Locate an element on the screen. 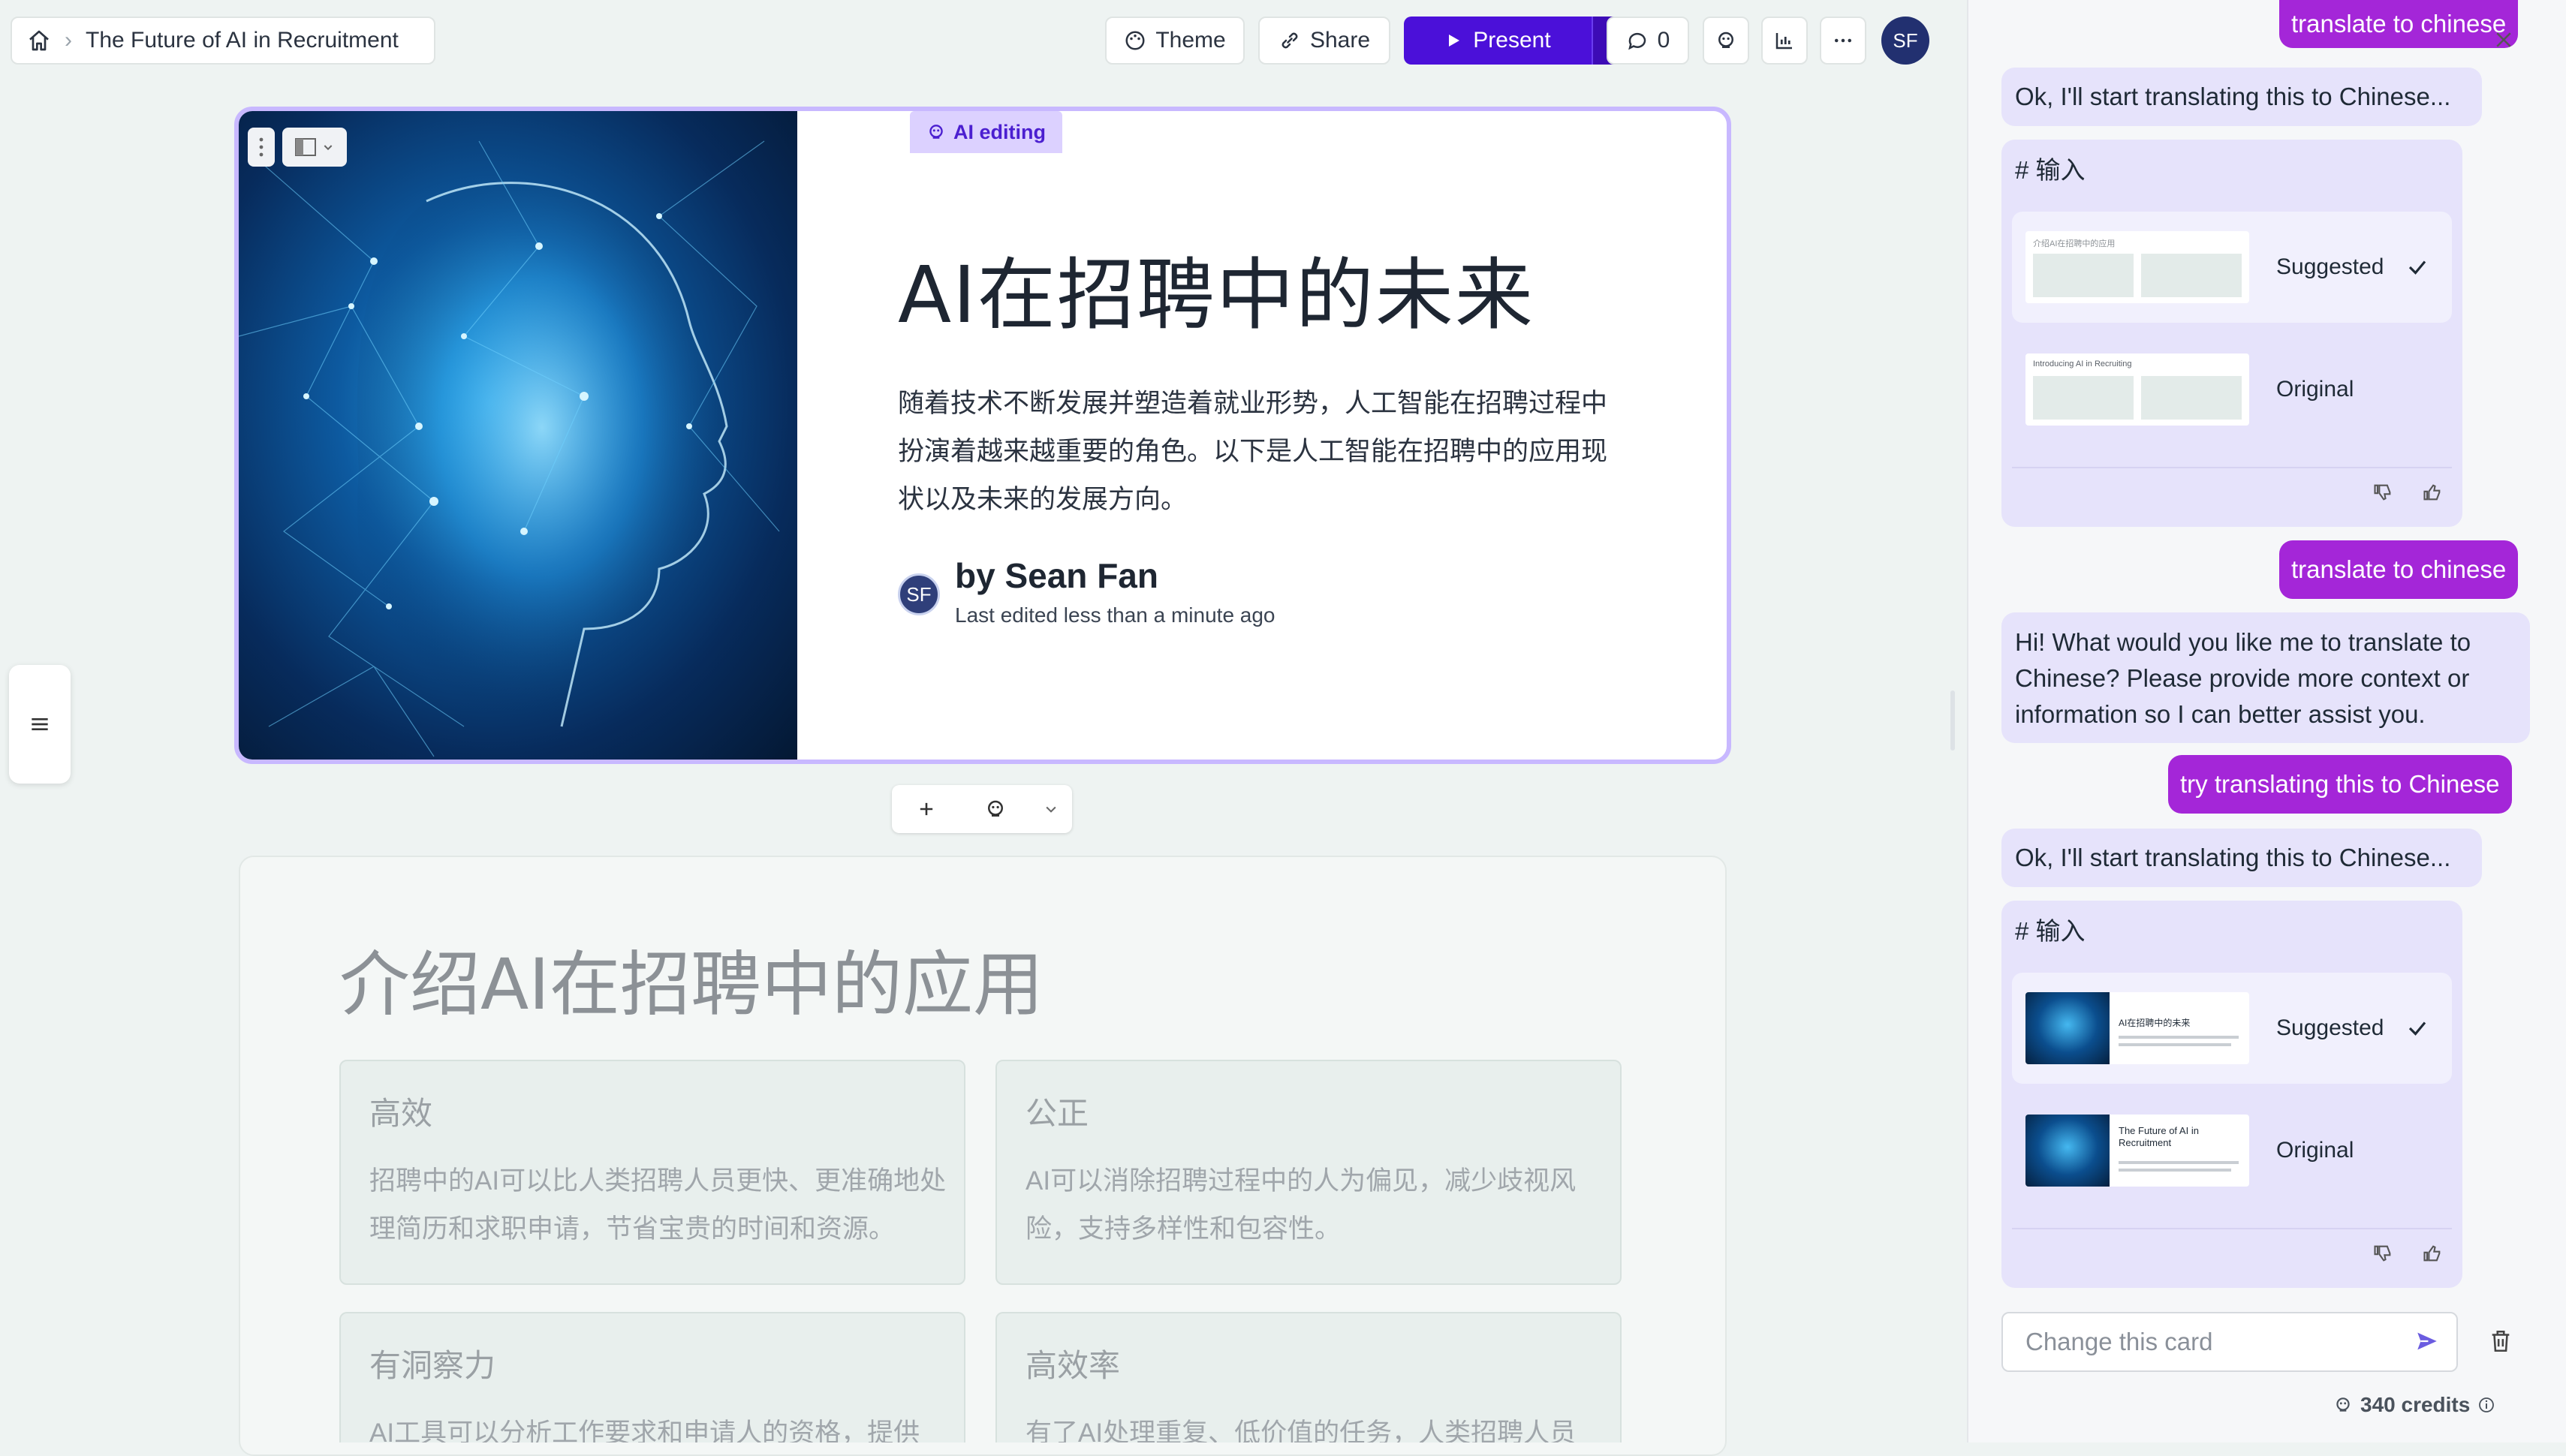 This screenshot has width=2566, height=1456. more-icon is located at coordinates (1843, 40).